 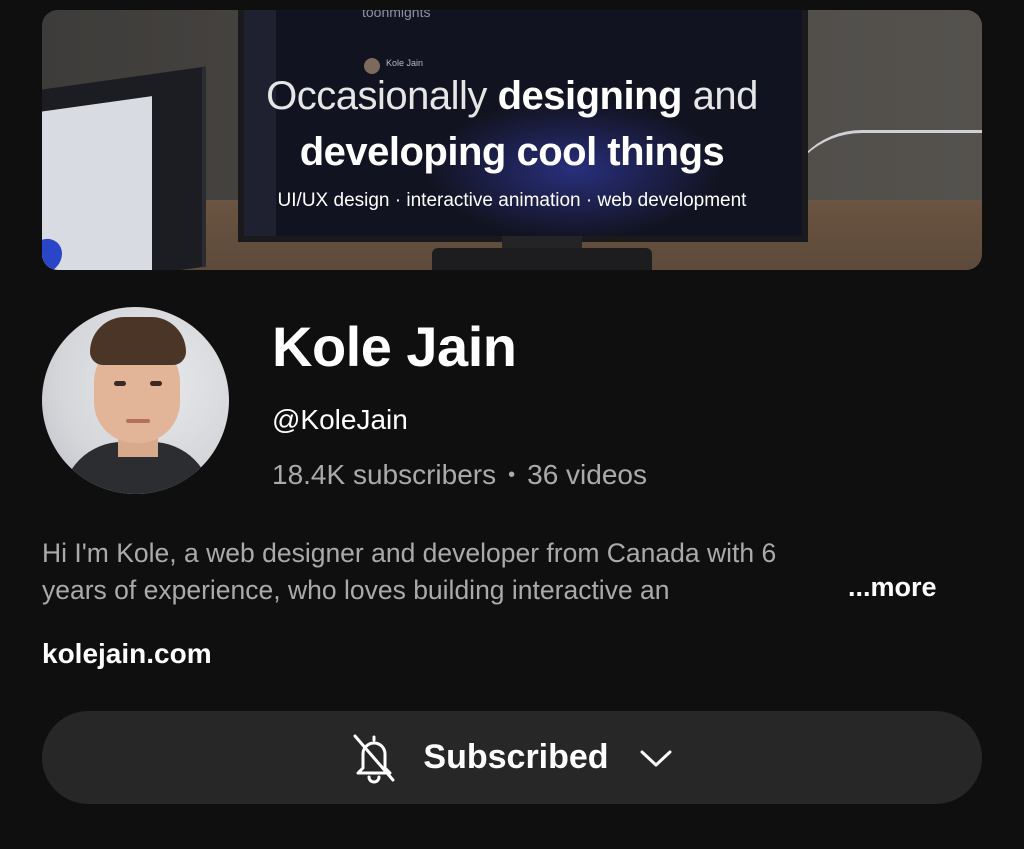 What do you see at coordinates (127, 654) in the screenshot?
I see `channel-link: kolejain.com` at bounding box center [127, 654].